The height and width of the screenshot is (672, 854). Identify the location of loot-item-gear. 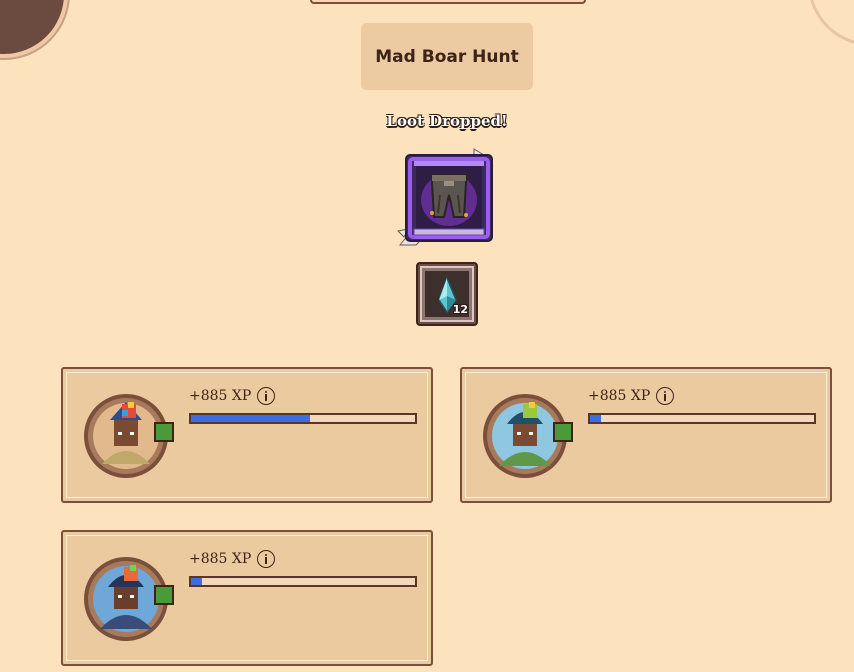
(449, 198).